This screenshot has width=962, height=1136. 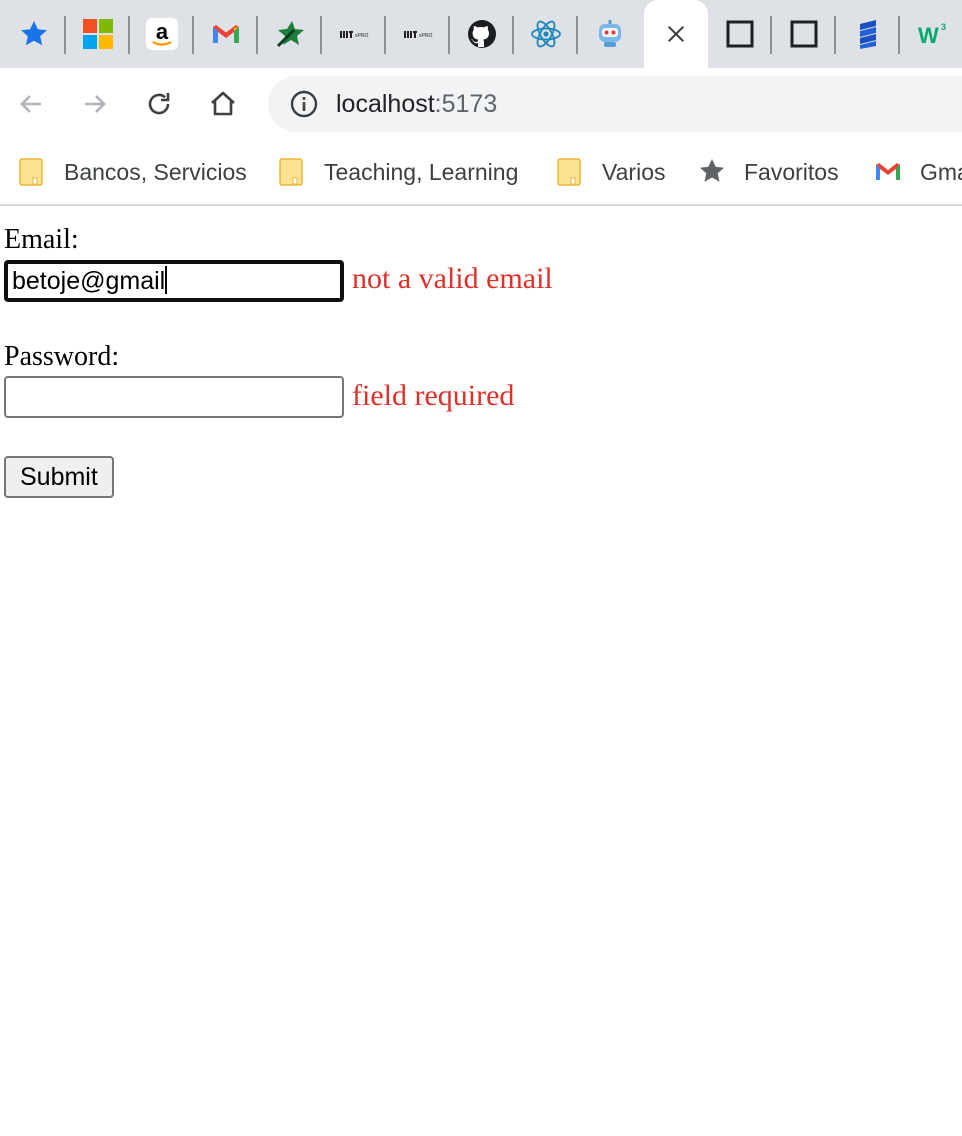 I want to click on w3schools-logo-icon: W3, so click(x=932, y=35).